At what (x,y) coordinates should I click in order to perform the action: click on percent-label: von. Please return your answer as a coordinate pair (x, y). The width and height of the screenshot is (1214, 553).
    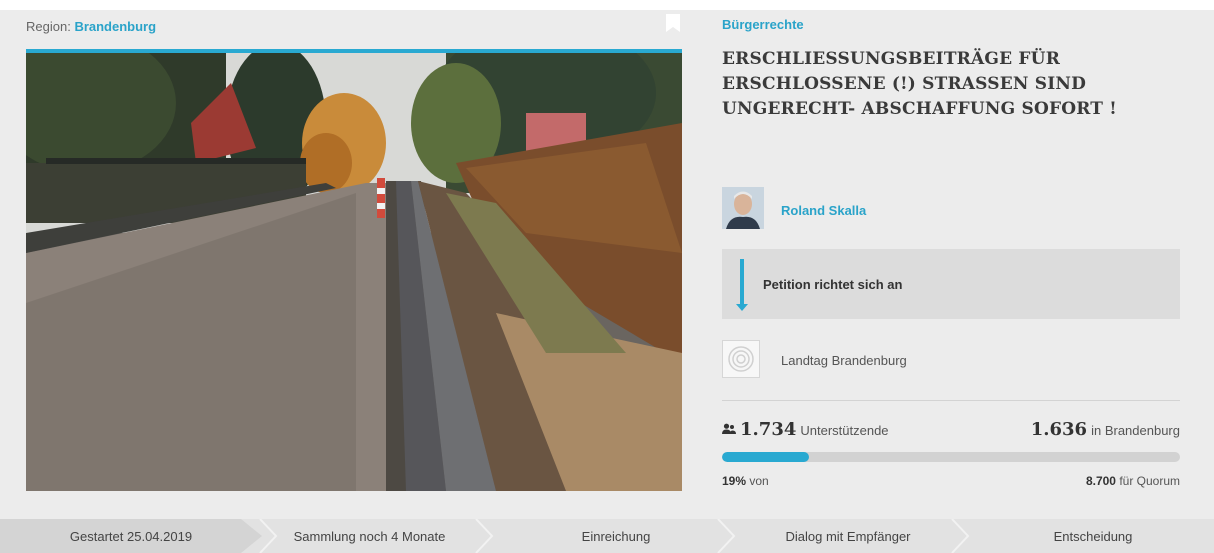
    Looking at the image, I should click on (759, 481).